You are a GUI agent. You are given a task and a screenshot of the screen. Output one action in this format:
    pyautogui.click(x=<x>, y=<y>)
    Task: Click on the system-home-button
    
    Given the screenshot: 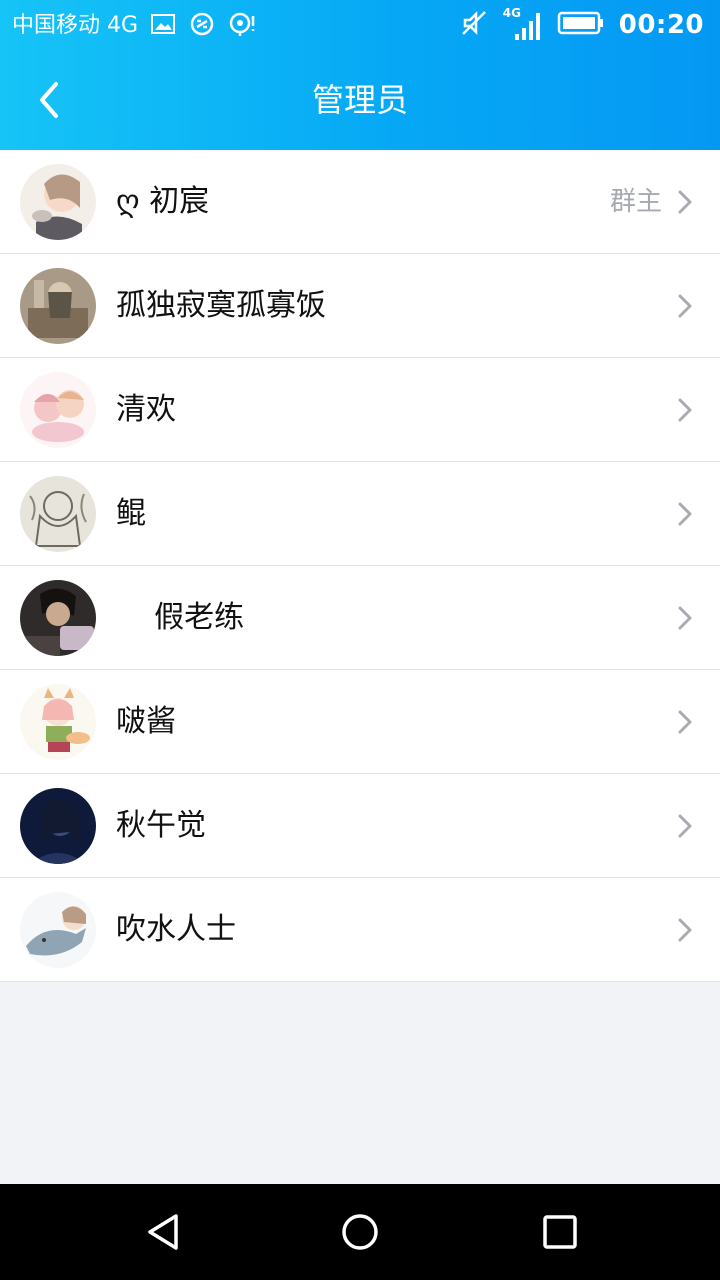 What is the action you would take?
    pyautogui.click(x=360, y=1232)
    